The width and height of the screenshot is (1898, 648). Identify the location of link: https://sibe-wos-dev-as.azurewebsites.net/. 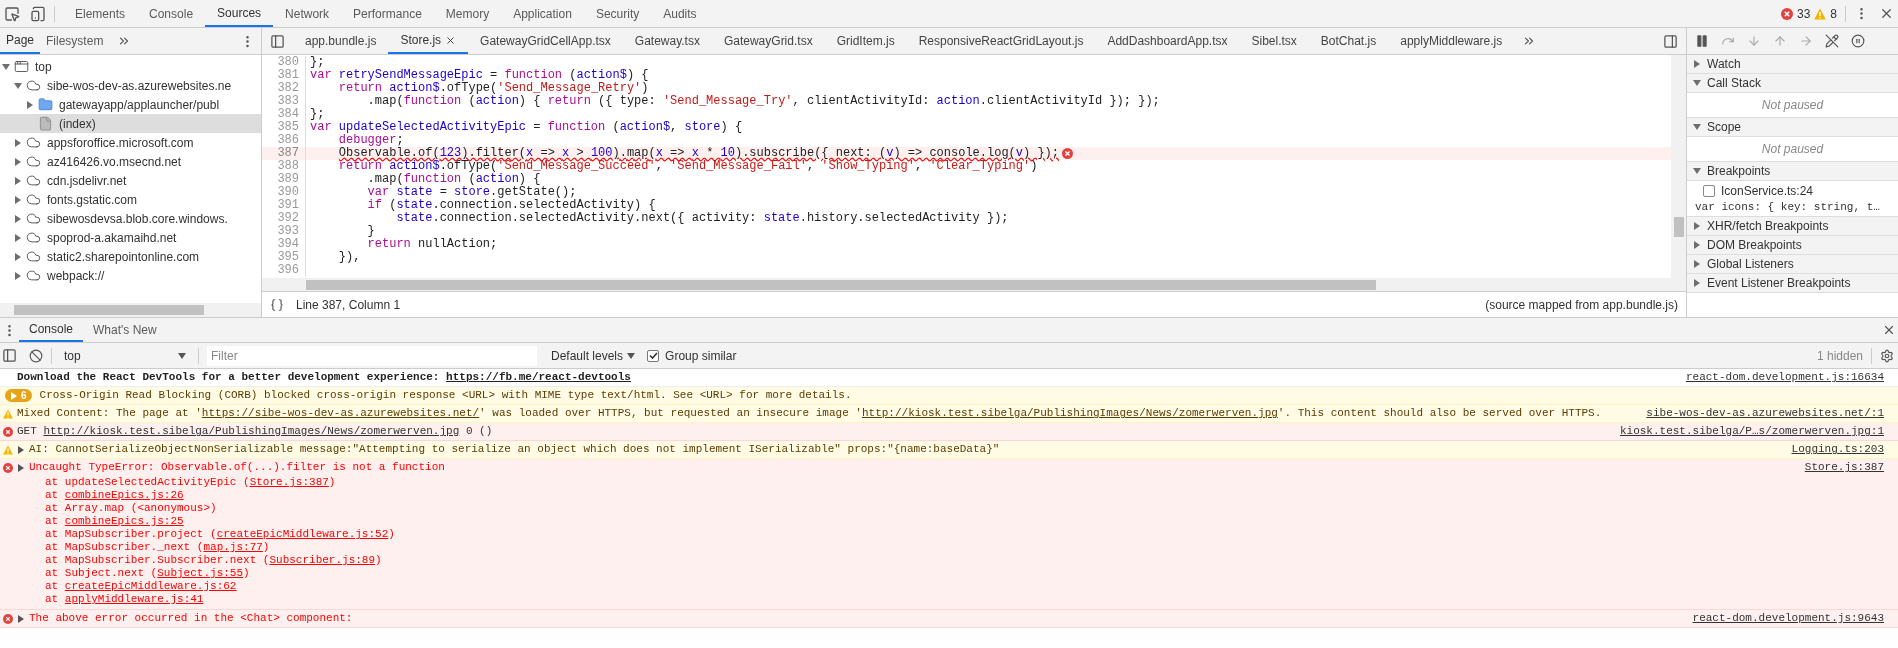
(340, 413).